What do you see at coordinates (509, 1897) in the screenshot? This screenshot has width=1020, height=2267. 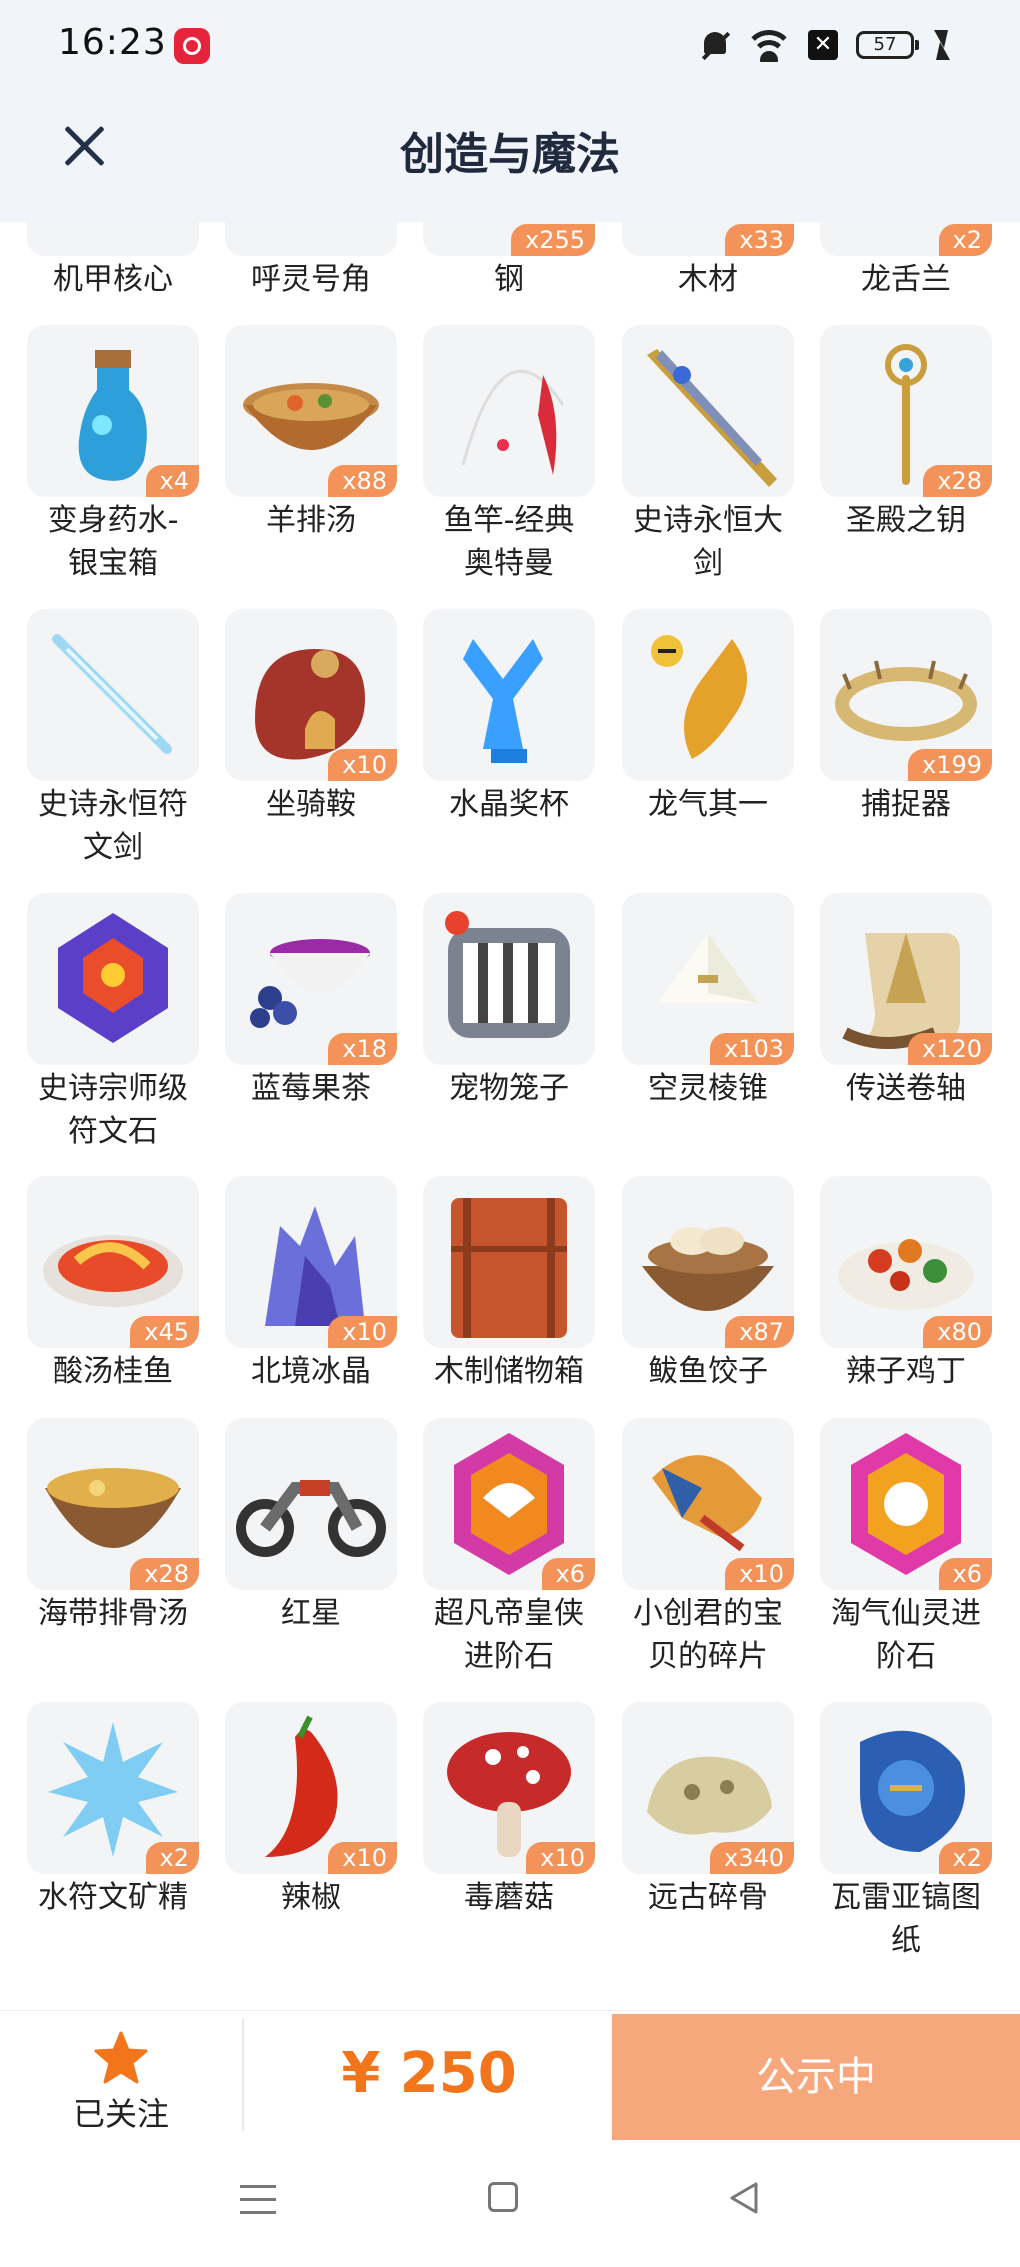 I see `item-name: 毒蘑菇` at bounding box center [509, 1897].